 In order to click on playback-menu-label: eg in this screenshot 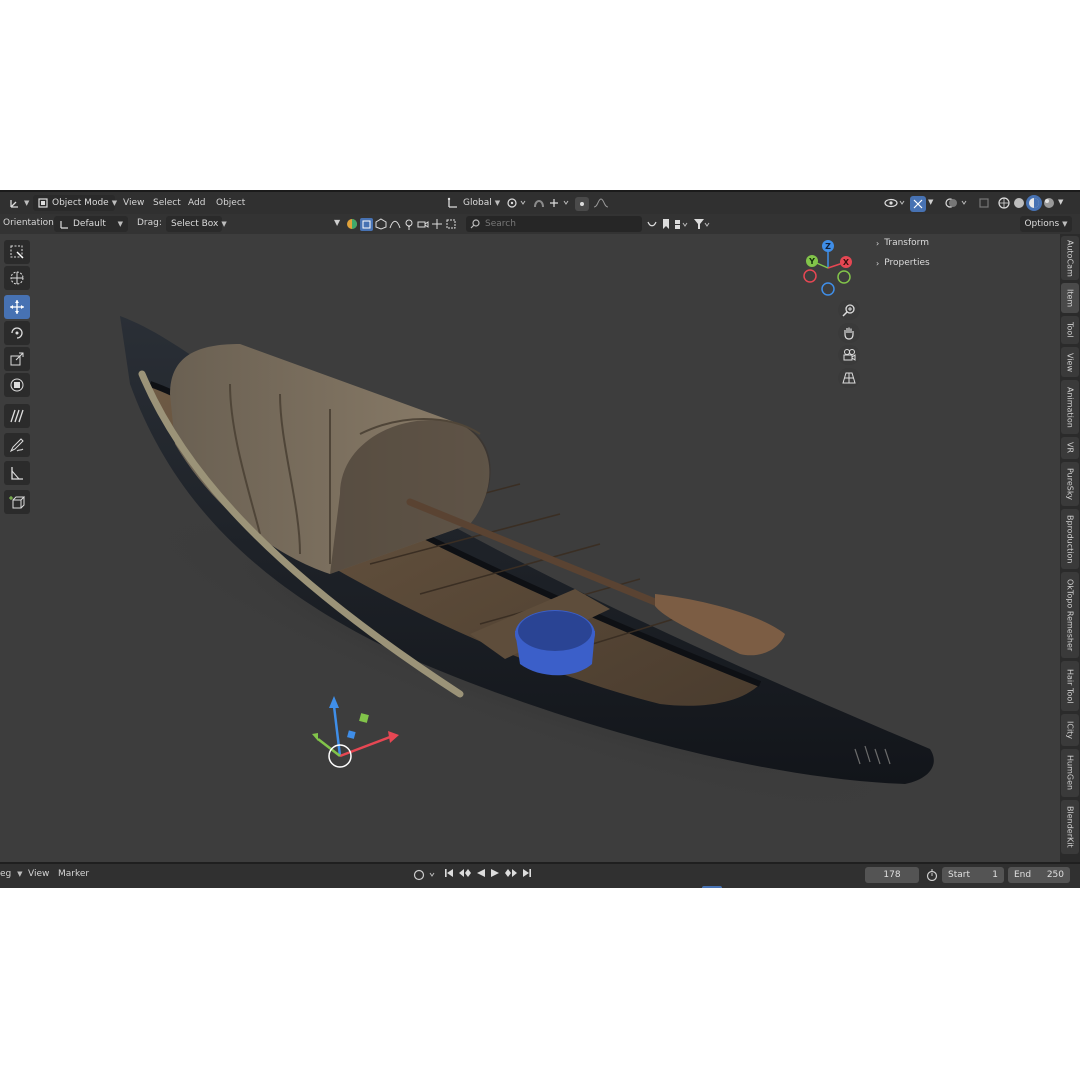, I will do `click(6, 874)`.